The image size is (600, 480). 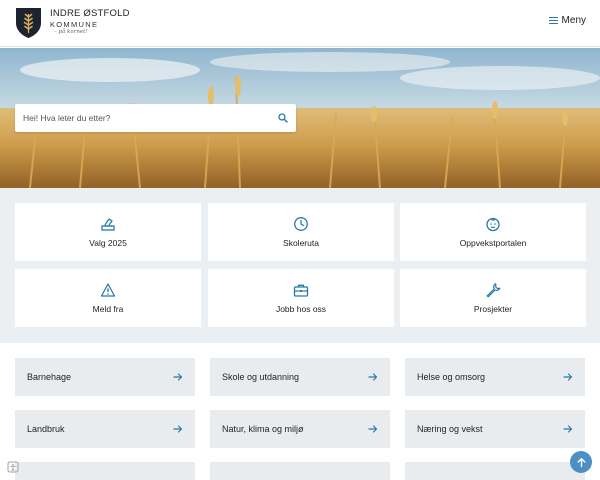 What do you see at coordinates (150, 118) in the screenshot?
I see `search-input` at bounding box center [150, 118].